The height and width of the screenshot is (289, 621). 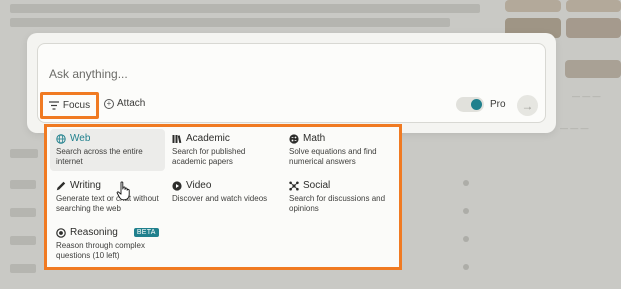 What do you see at coordinates (76, 105) in the screenshot?
I see `focus-label: Focus` at bounding box center [76, 105].